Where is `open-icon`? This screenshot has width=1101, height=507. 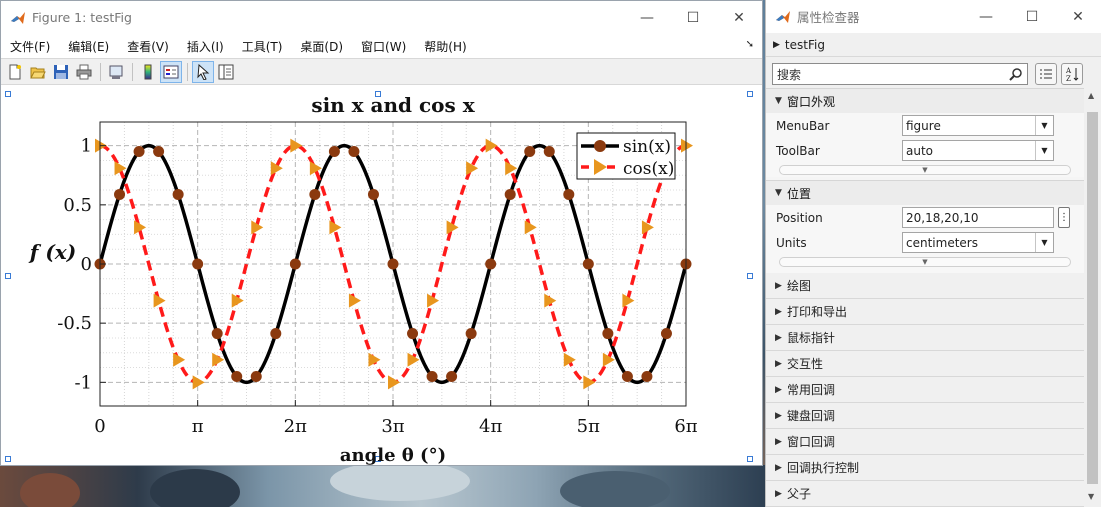 open-icon is located at coordinates (38, 72).